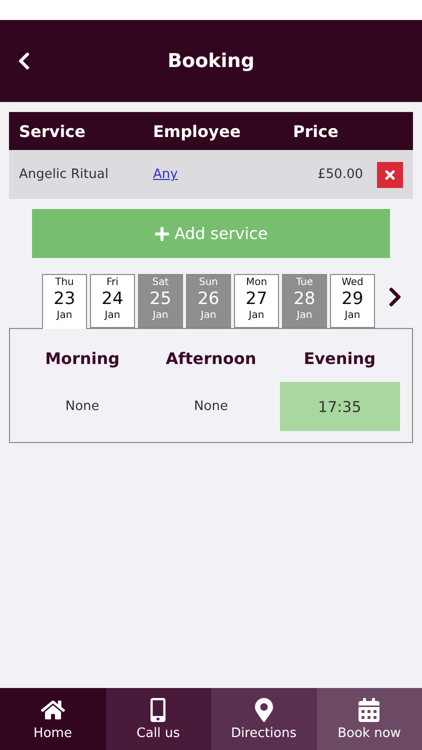  I want to click on nav-tab: Book now, so click(369, 719).